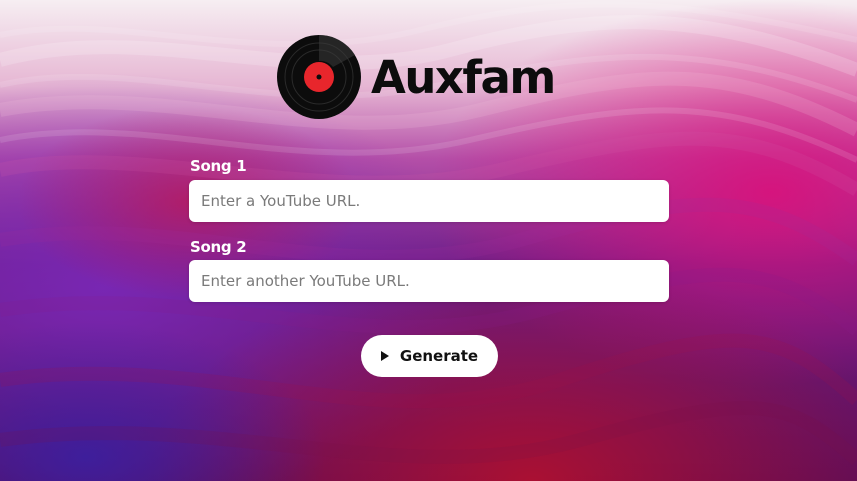  What do you see at coordinates (439, 356) in the screenshot?
I see `generate-button-label: Generate` at bounding box center [439, 356].